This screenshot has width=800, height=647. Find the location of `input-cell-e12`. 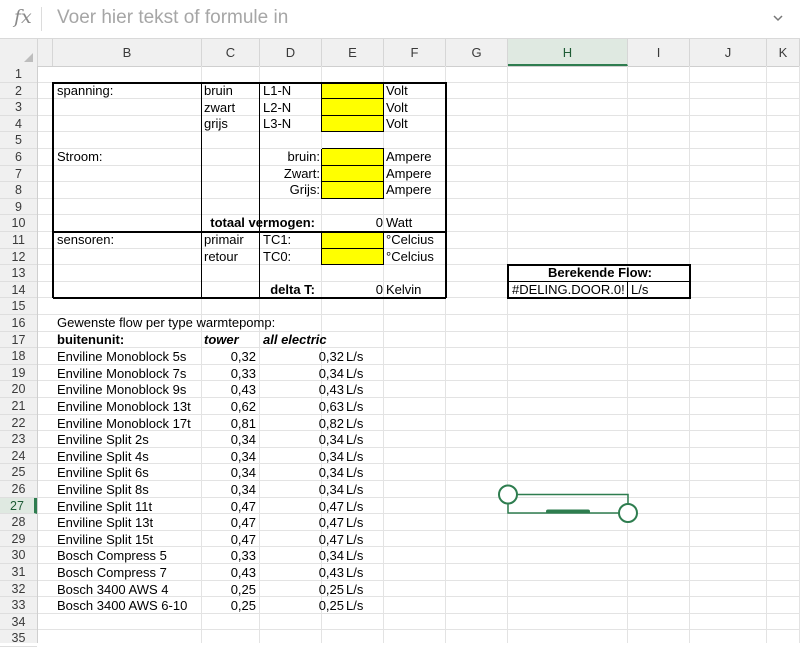

input-cell-e12 is located at coordinates (353, 257).